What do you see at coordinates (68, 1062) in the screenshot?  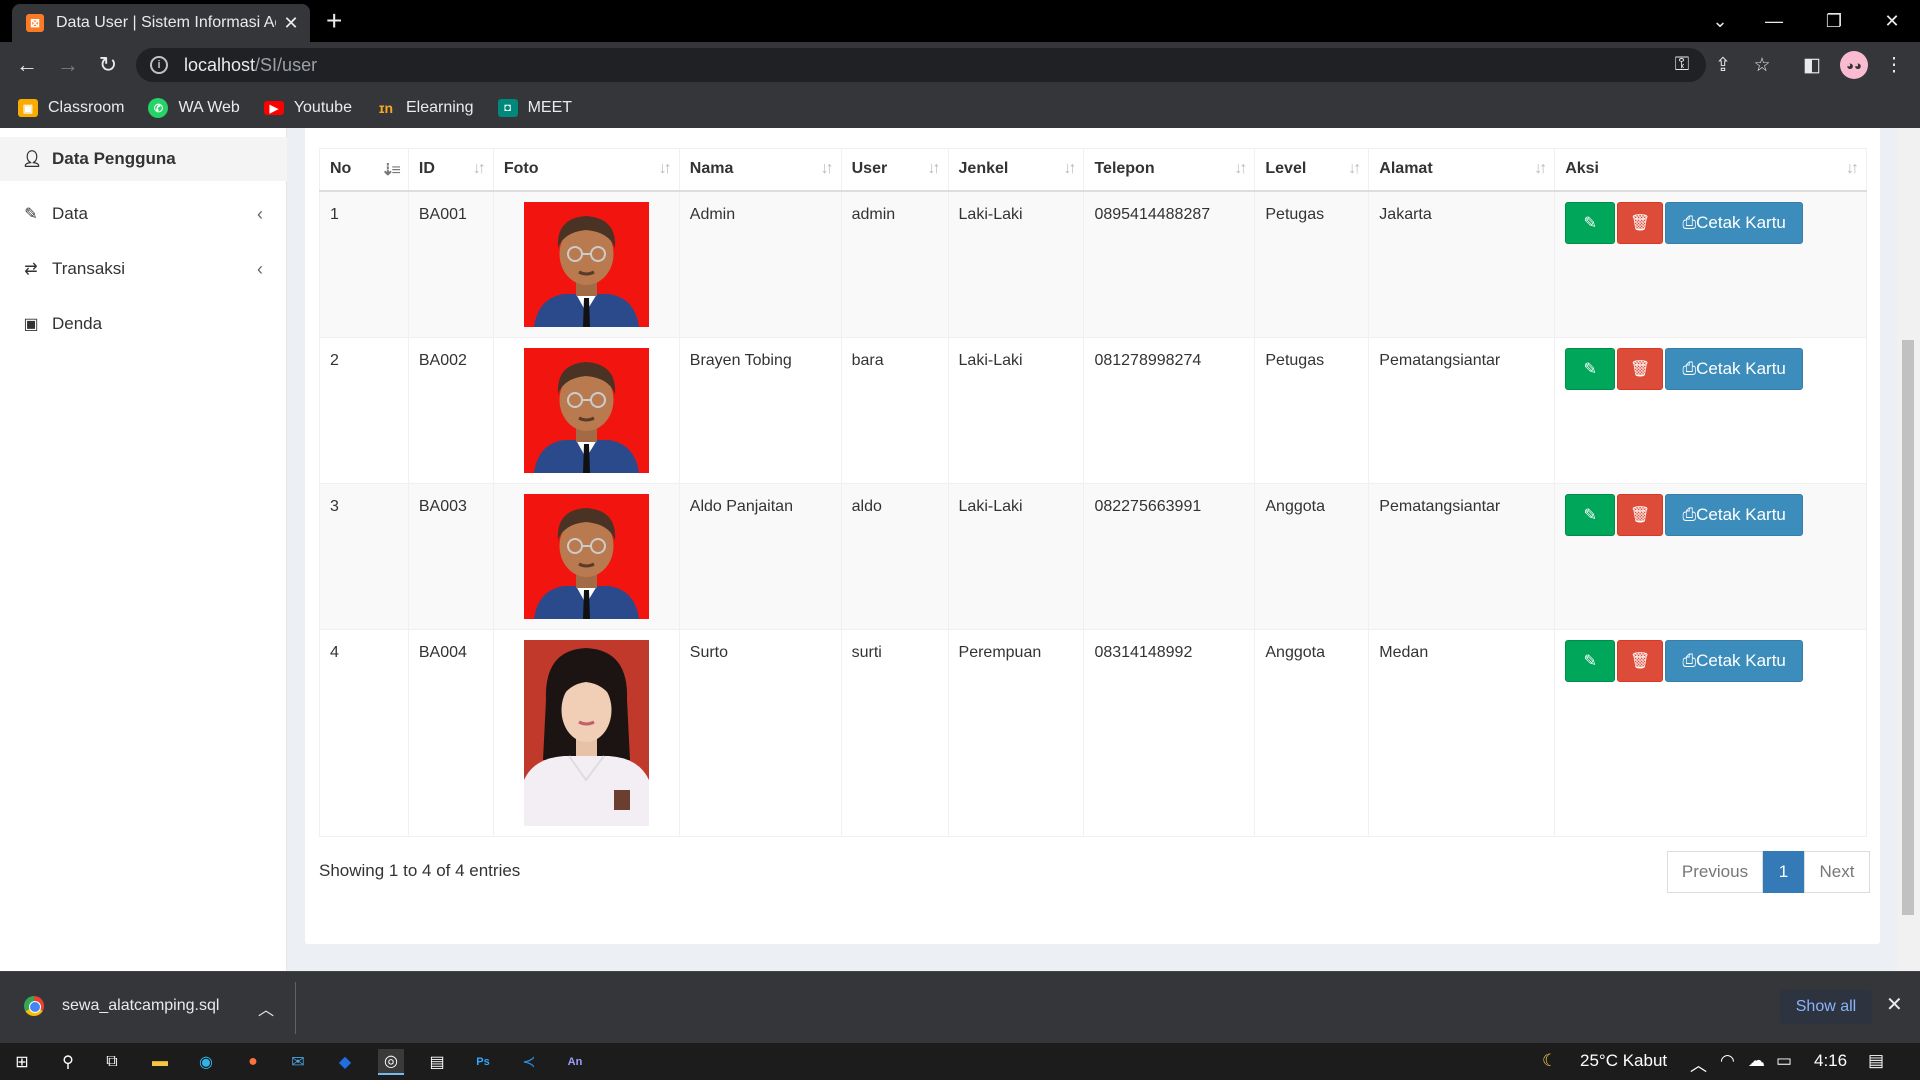 I see `search-icon: ⚲` at bounding box center [68, 1062].